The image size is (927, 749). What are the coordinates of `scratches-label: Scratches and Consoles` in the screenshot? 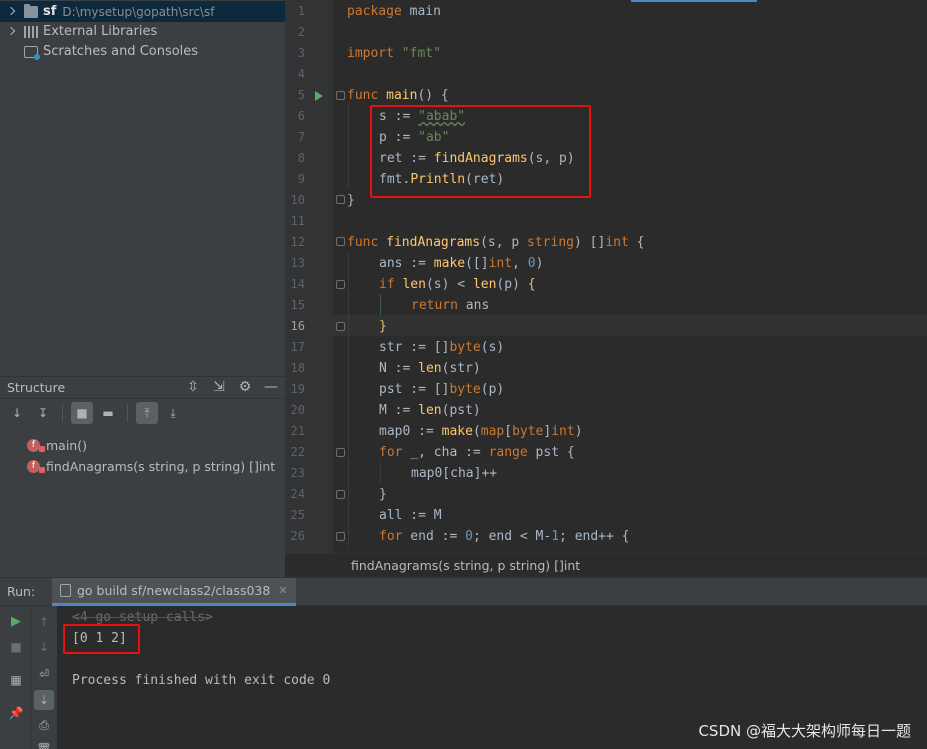 It's located at (121, 51).